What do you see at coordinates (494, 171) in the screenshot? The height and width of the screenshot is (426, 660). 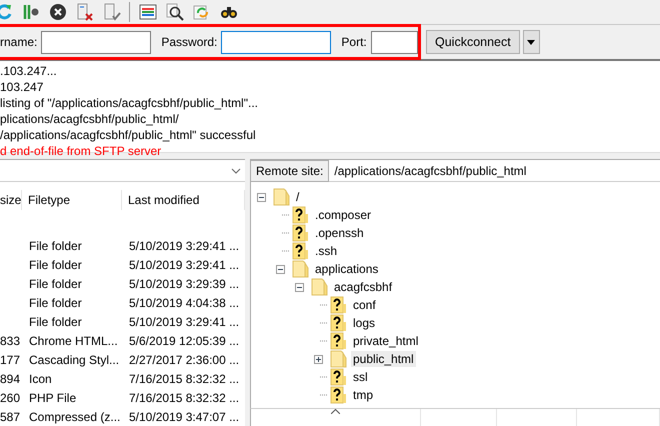 I see `remote-path-field: /applications/acagfcsbhf/public_html` at bounding box center [494, 171].